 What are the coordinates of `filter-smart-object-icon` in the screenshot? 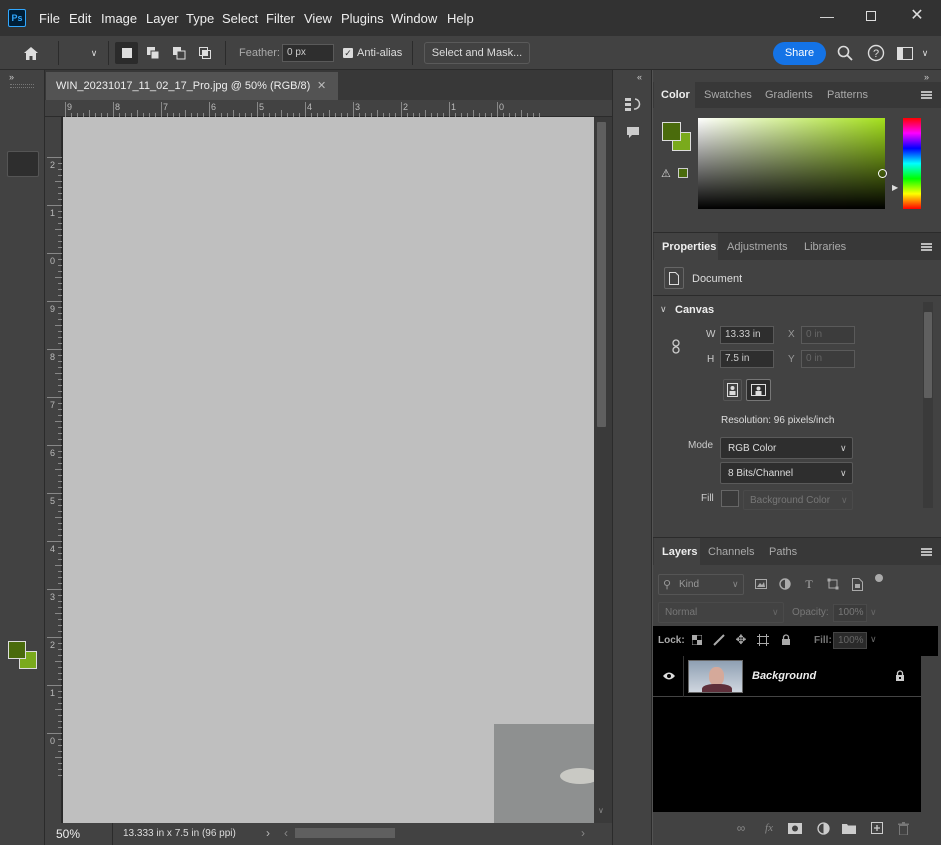 It's located at (857, 584).